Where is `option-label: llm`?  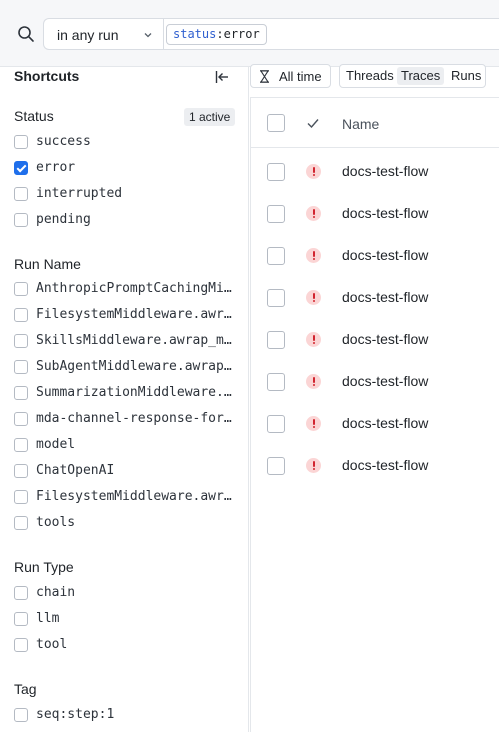
option-label: llm is located at coordinates (48, 618).